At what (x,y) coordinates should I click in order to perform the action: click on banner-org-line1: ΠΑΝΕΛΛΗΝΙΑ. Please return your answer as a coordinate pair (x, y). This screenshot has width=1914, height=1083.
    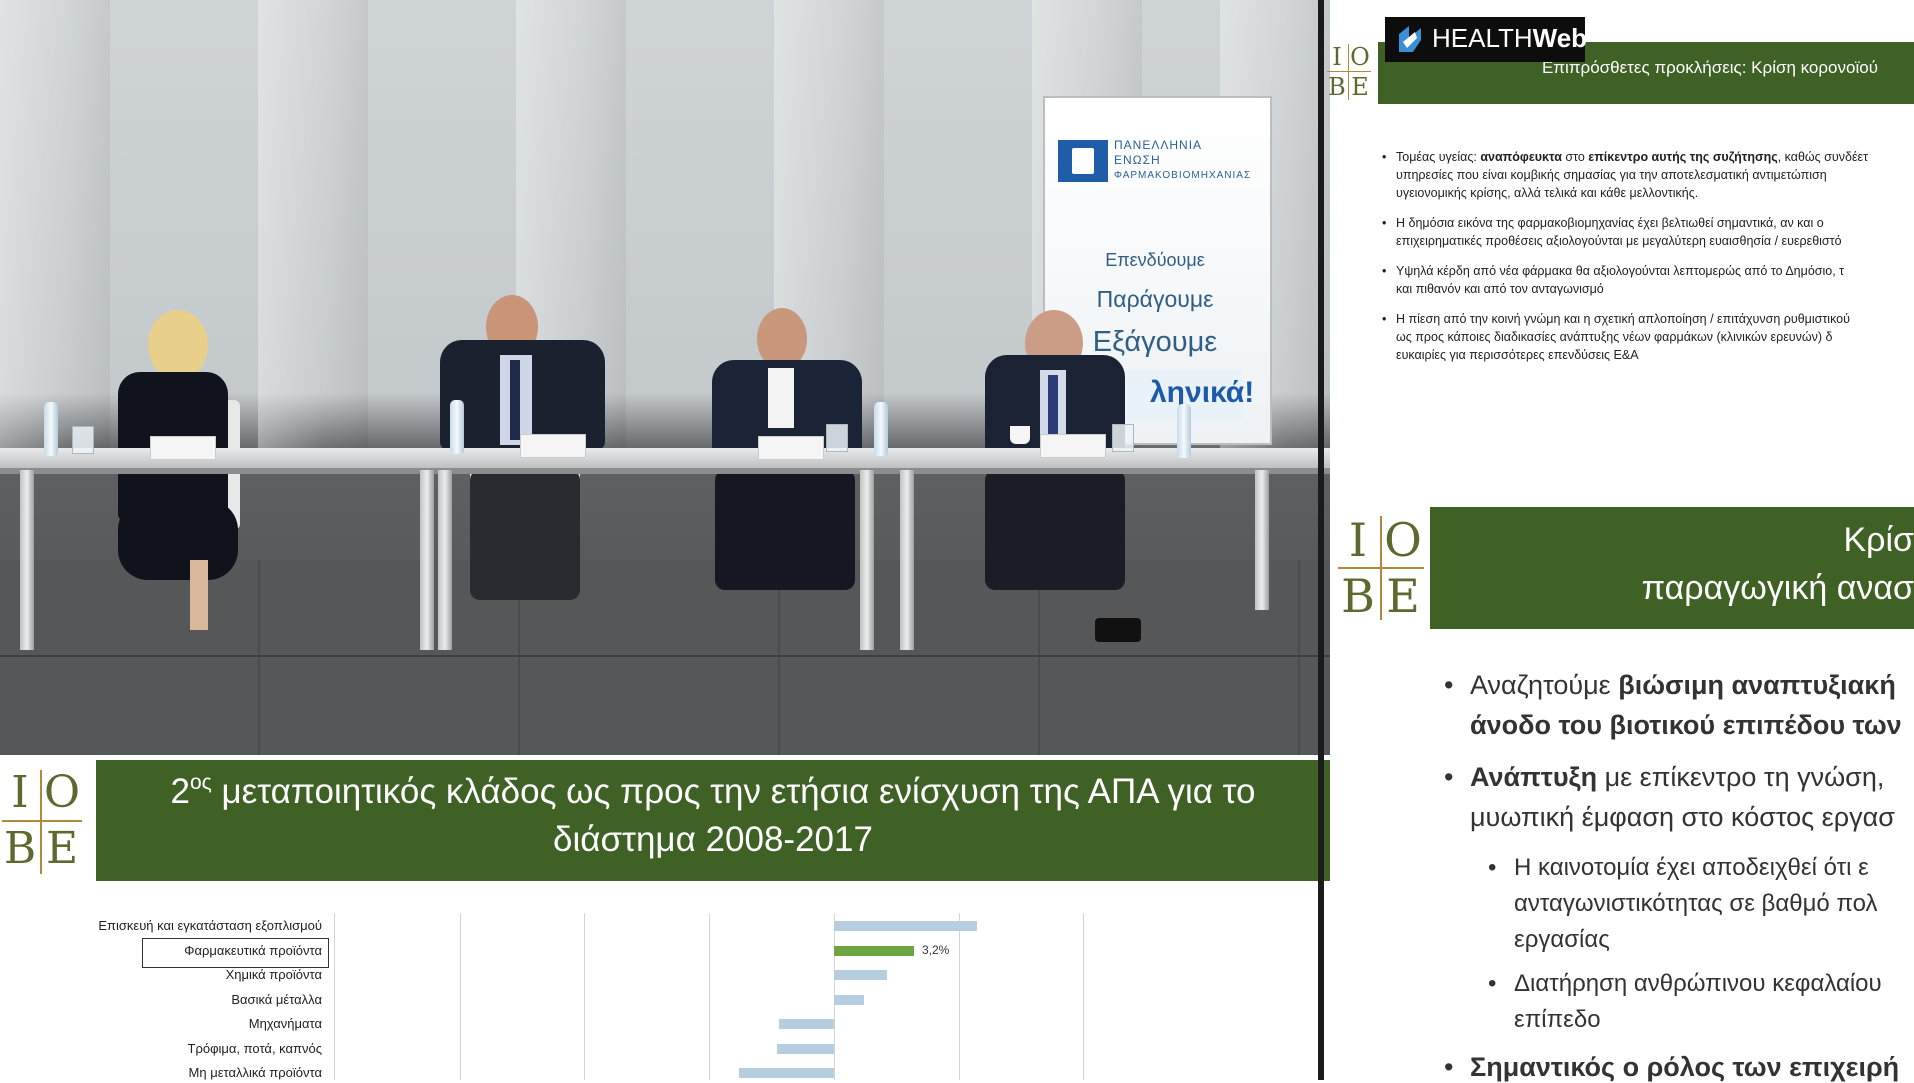
    Looking at the image, I should click on (1158, 145).